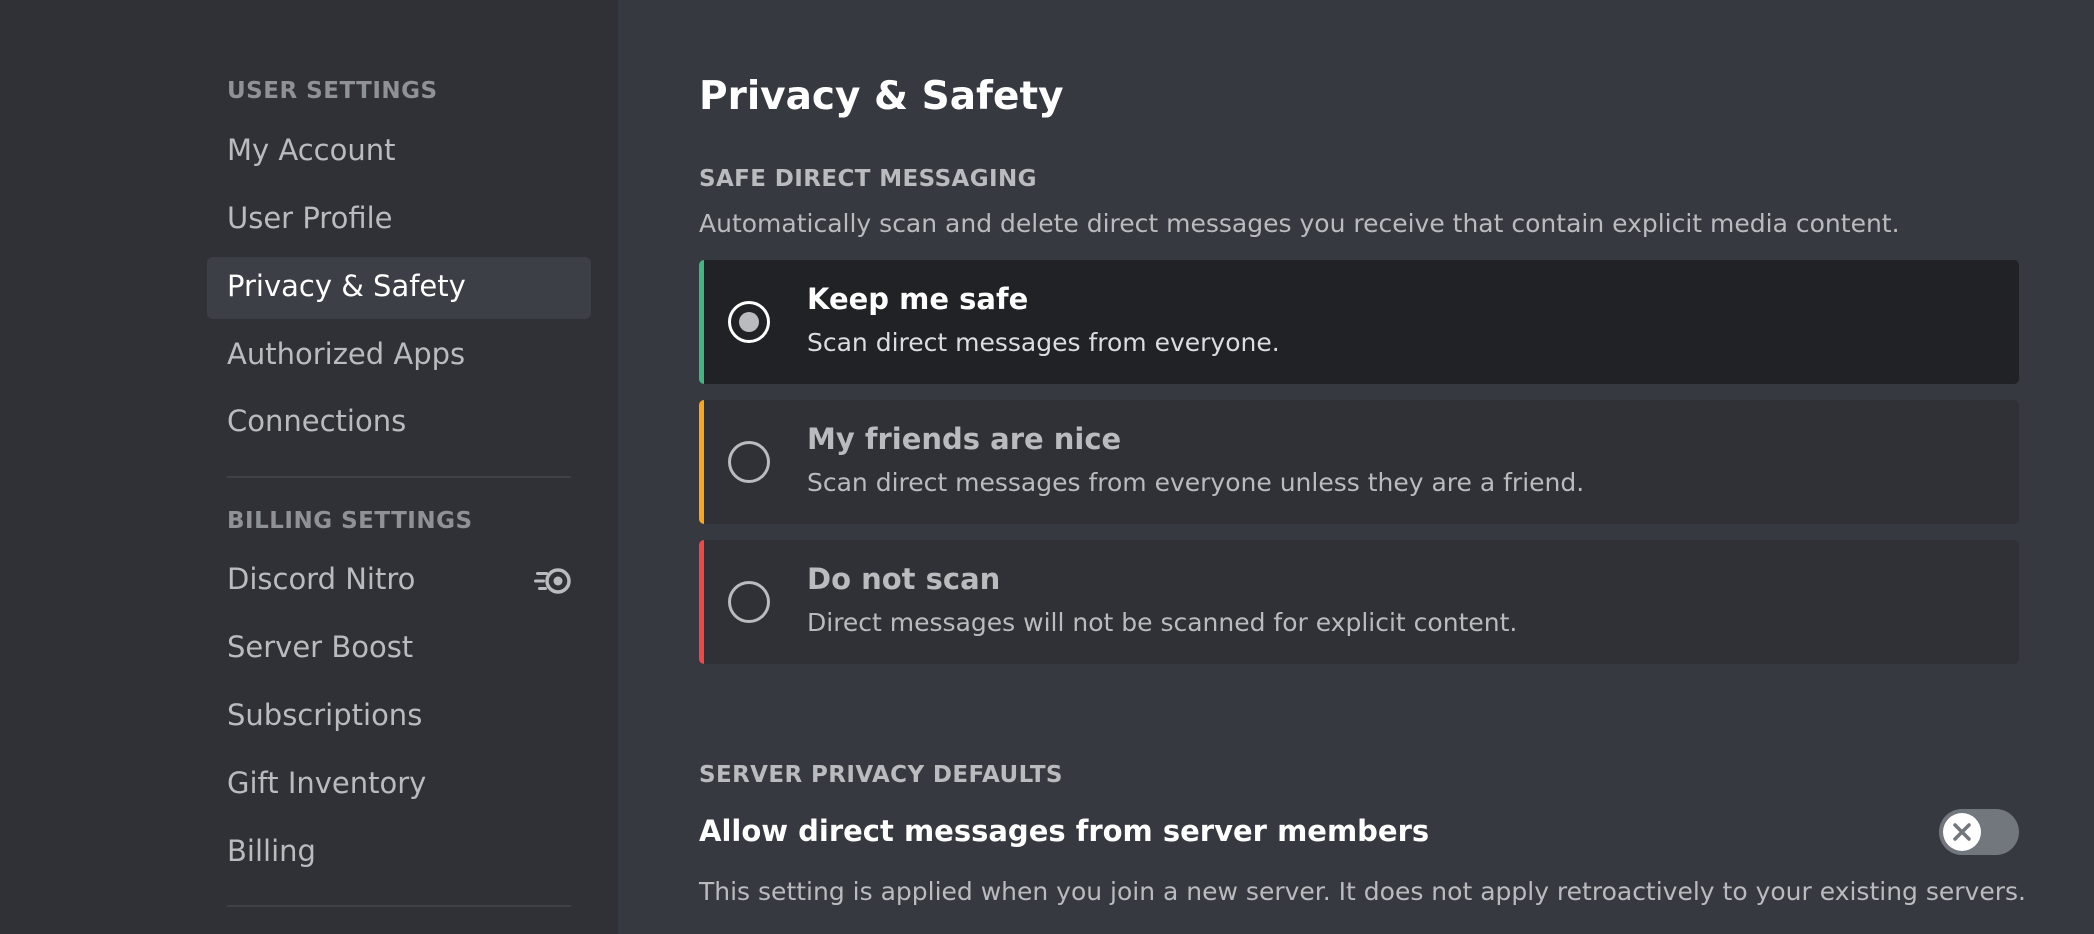 Image resolution: width=2094 pixels, height=934 pixels. I want to click on page-title: Privacy & Safety, so click(881, 96).